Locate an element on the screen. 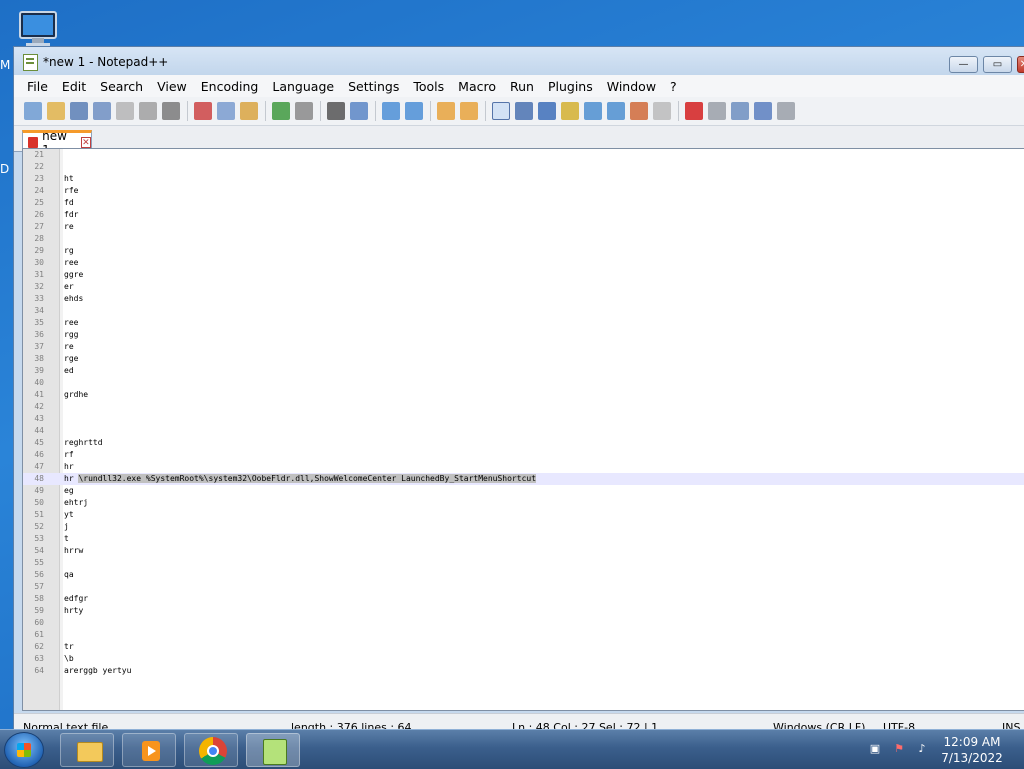  editor-line: 31 ggre is located at coordinates (523, 275).